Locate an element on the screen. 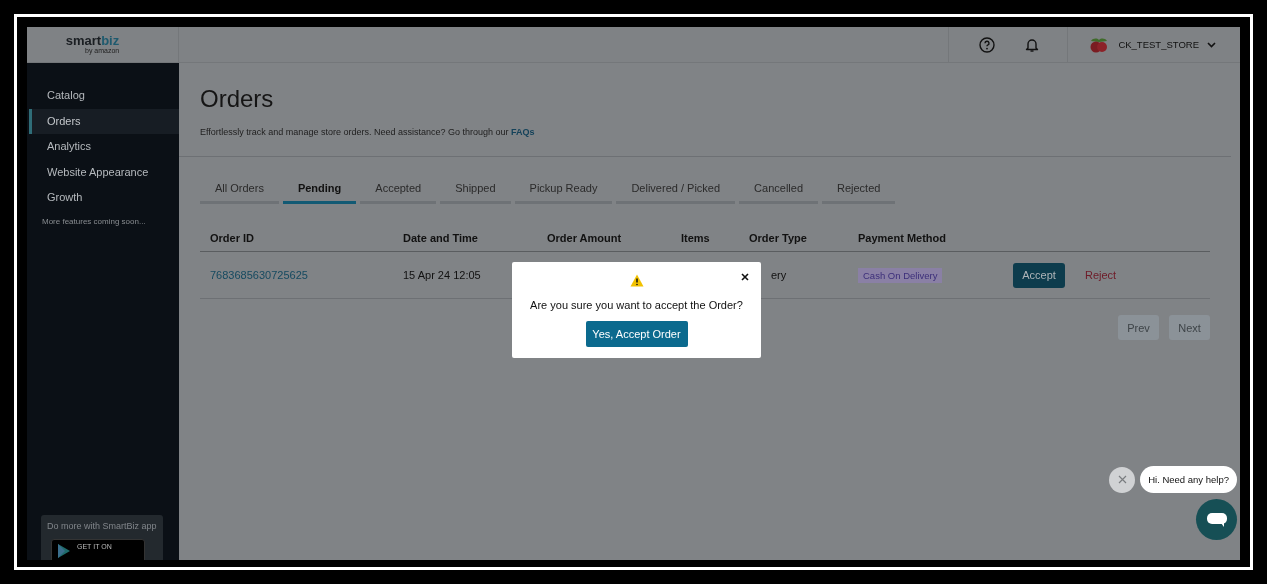 The width and height of the screenshot is (1267, 584). chat-button is located at coordinates (1216, 519).